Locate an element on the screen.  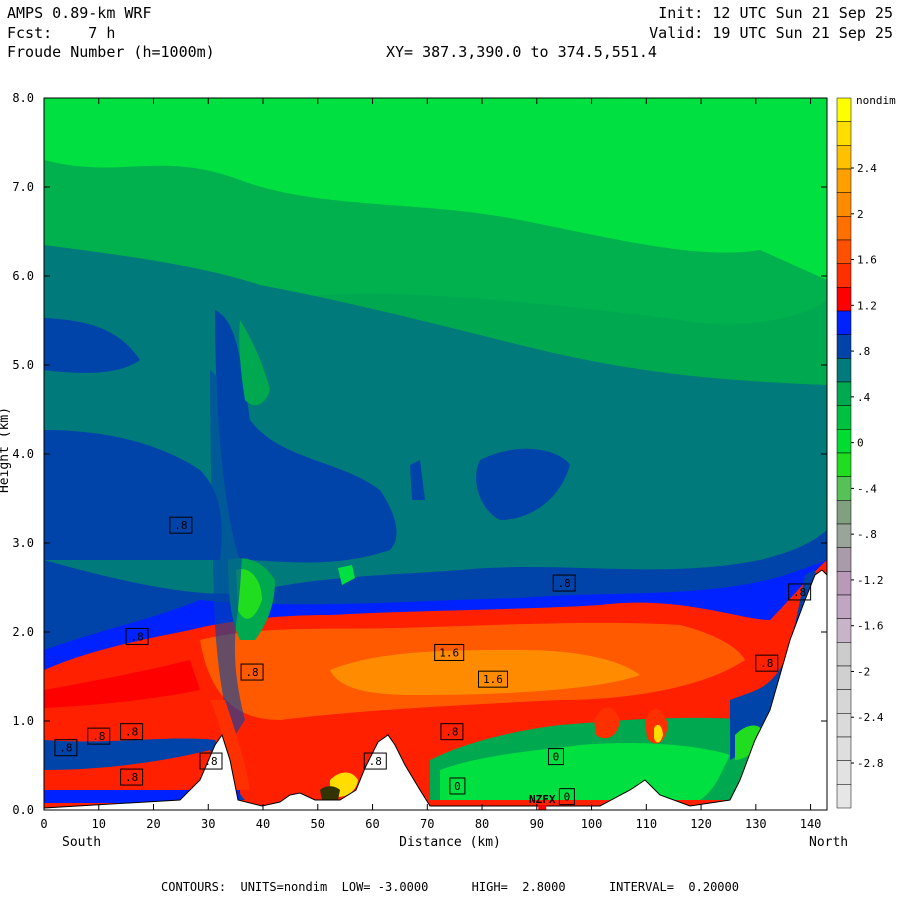
station-label: NZFX is located at coordinates (542, 799).